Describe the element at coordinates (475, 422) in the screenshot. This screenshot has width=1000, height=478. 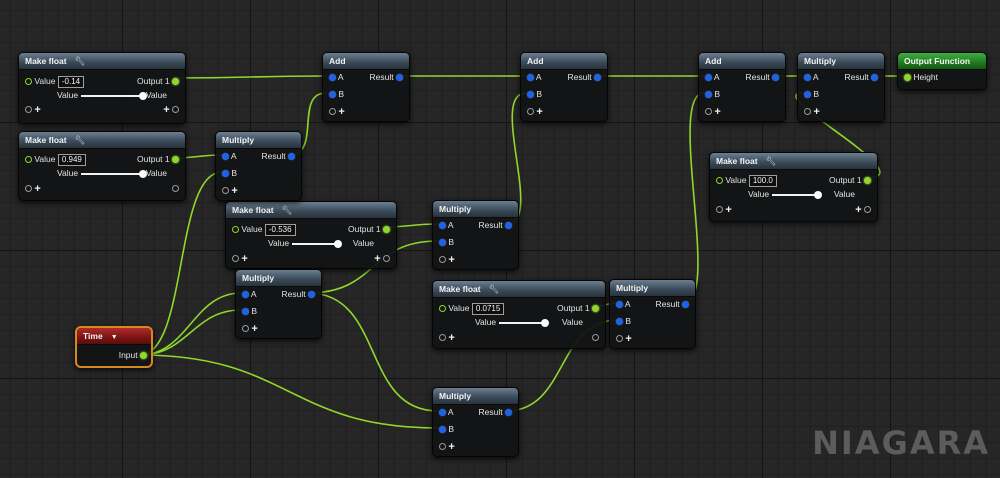
I see `multiply-node-5: Multiply A Result B +` at that location.